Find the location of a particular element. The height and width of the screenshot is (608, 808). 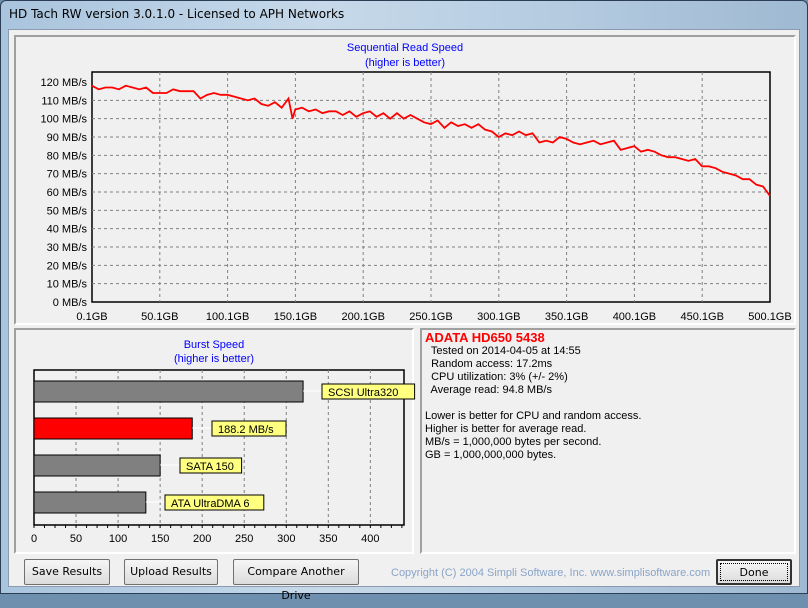

x-tick-label: 500.1GB is located at coordinates (769, 317).